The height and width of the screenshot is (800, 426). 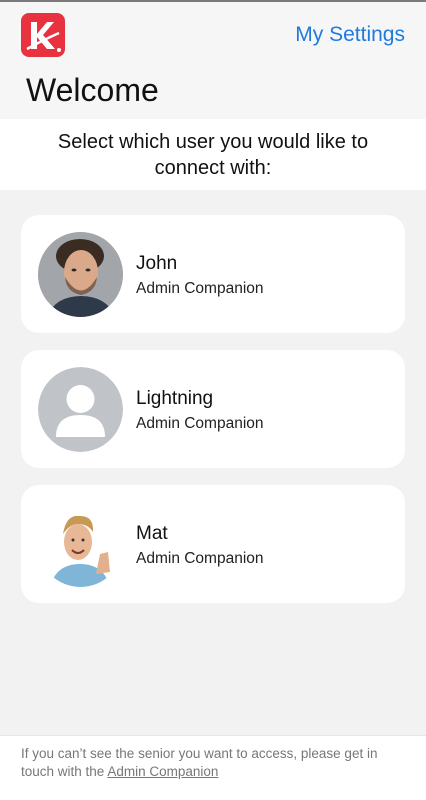 I want to click on user-name: Lightning, so click(x=175, y=398).